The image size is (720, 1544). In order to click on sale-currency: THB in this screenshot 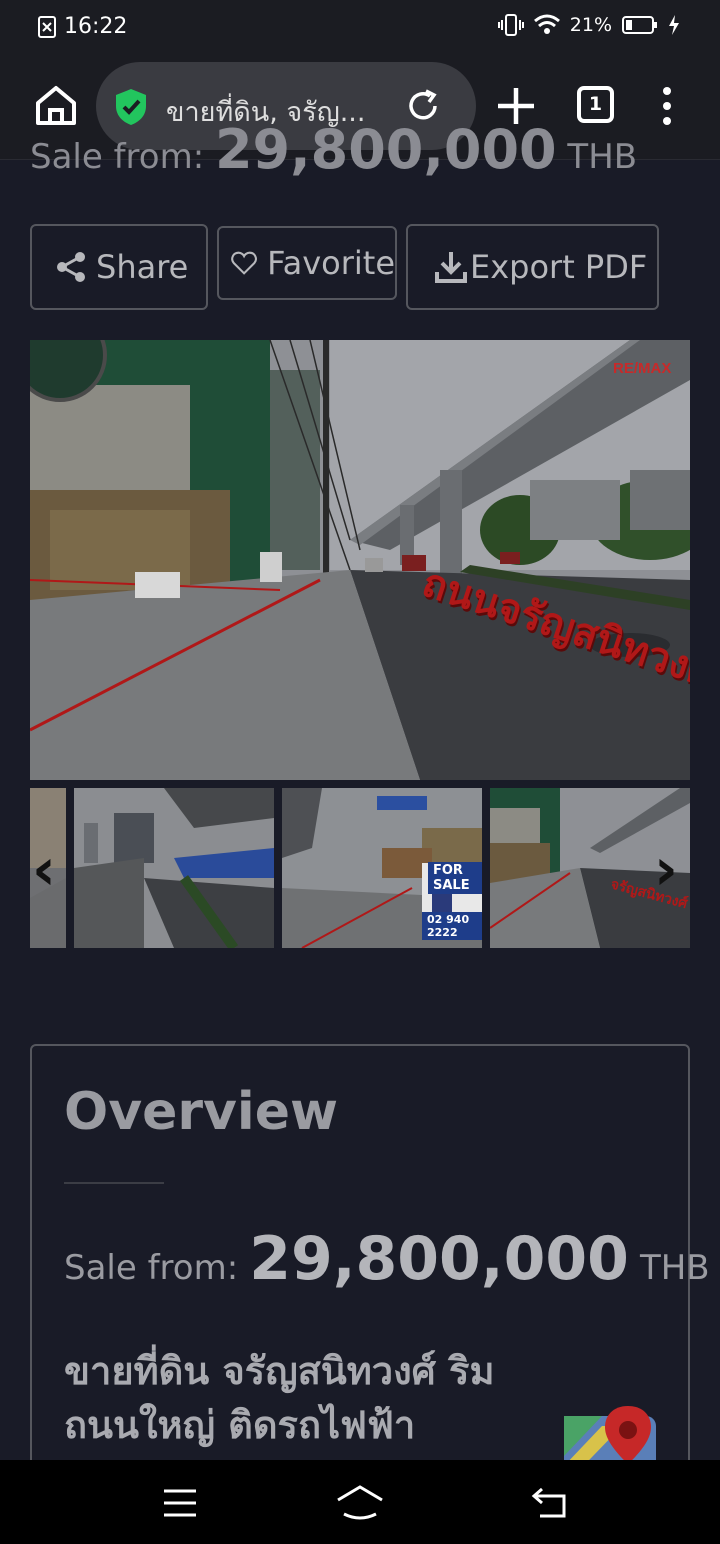, I will do `click(602, 157)`.